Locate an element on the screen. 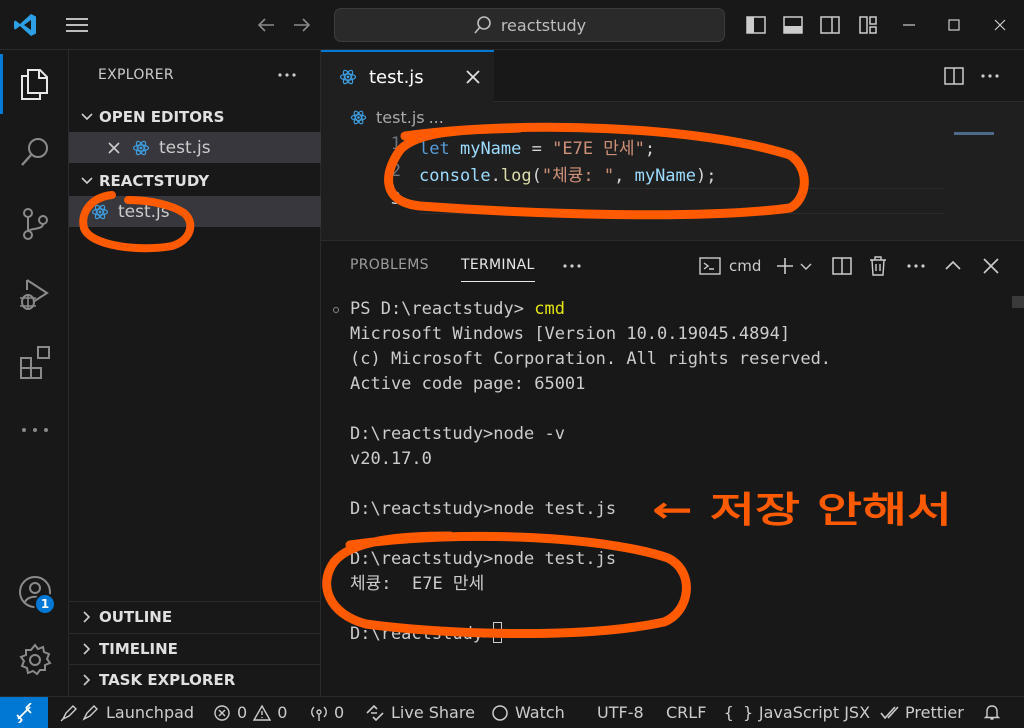  manage-activity is located at coordinates (34, 660).